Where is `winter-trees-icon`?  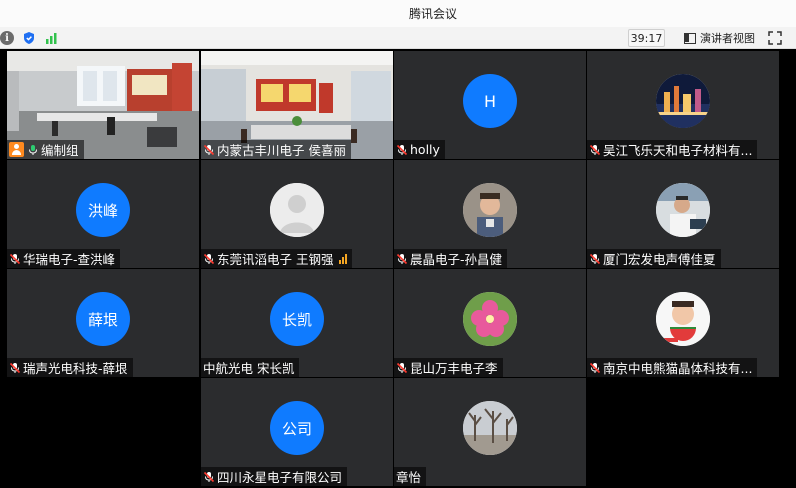 winter-trees-icon is located at coordinates (490, 428).